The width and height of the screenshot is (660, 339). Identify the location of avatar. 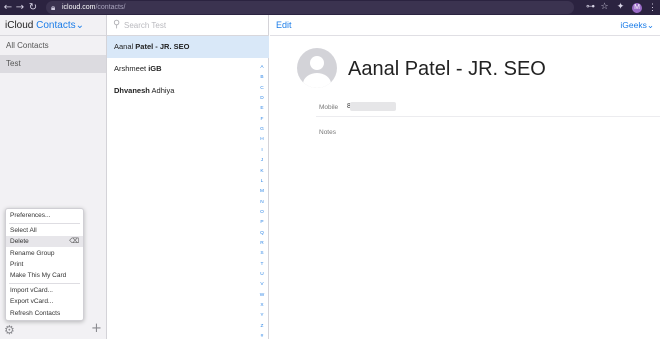
(317, 68).